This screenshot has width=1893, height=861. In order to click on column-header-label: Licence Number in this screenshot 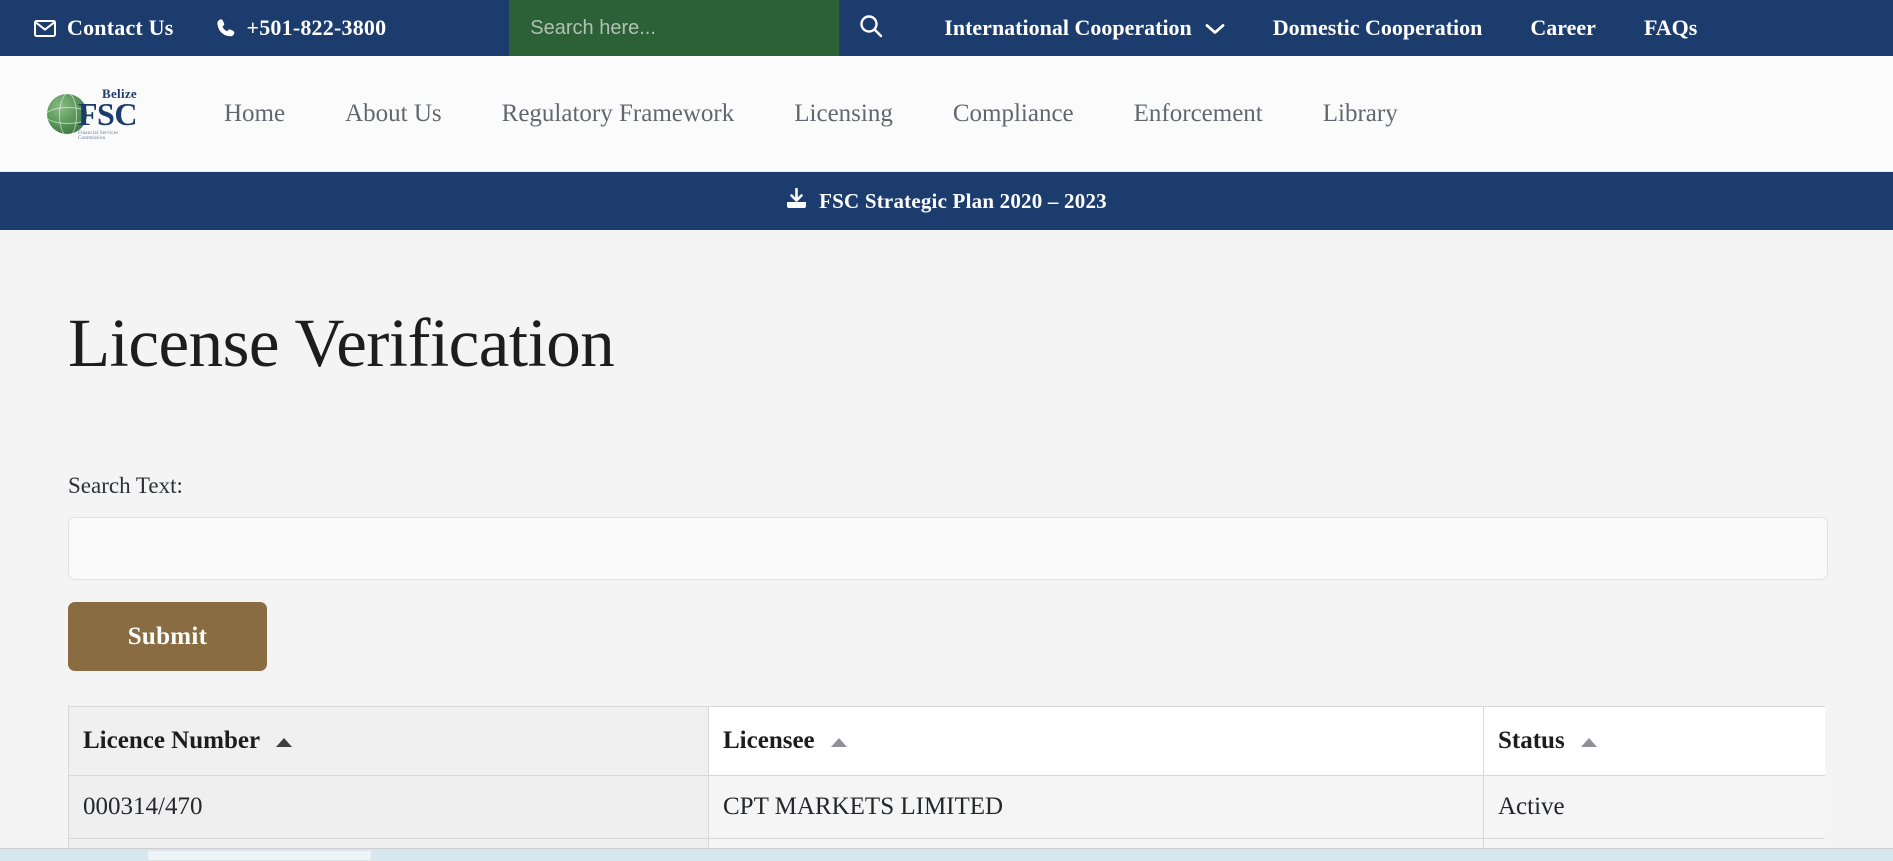, I will do `click(171, 740)`.